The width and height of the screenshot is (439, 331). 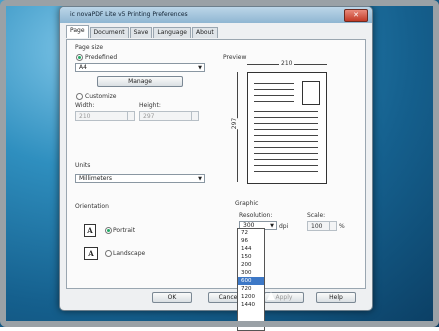 I want to click on units-heading: Units, so click(x=83, y=165).